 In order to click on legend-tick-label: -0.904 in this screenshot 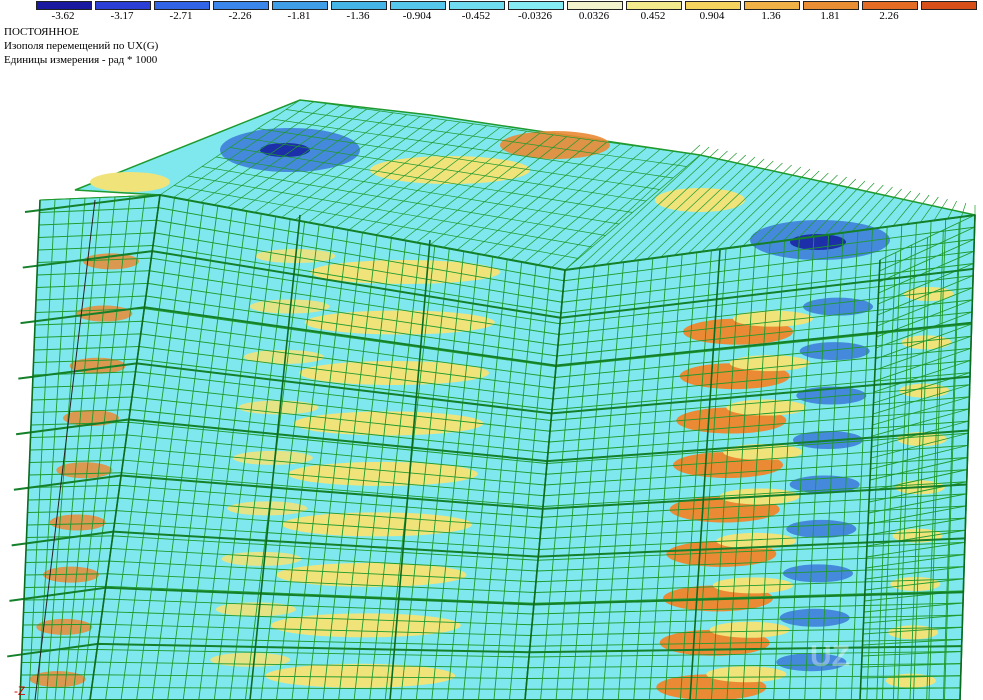, I will do `click(417, 16)`.